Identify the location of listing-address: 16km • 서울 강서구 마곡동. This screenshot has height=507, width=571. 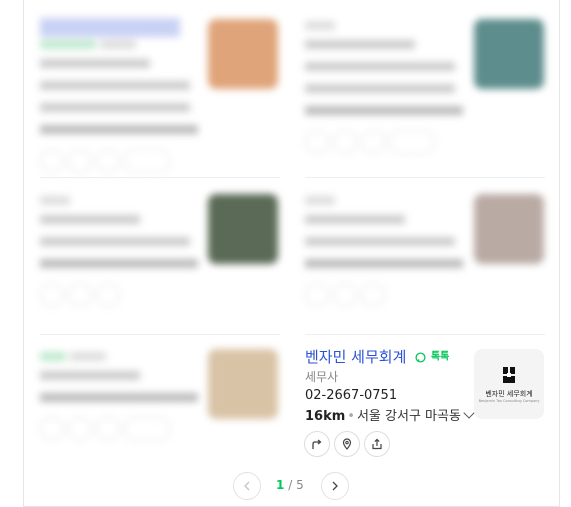
(390, 414).